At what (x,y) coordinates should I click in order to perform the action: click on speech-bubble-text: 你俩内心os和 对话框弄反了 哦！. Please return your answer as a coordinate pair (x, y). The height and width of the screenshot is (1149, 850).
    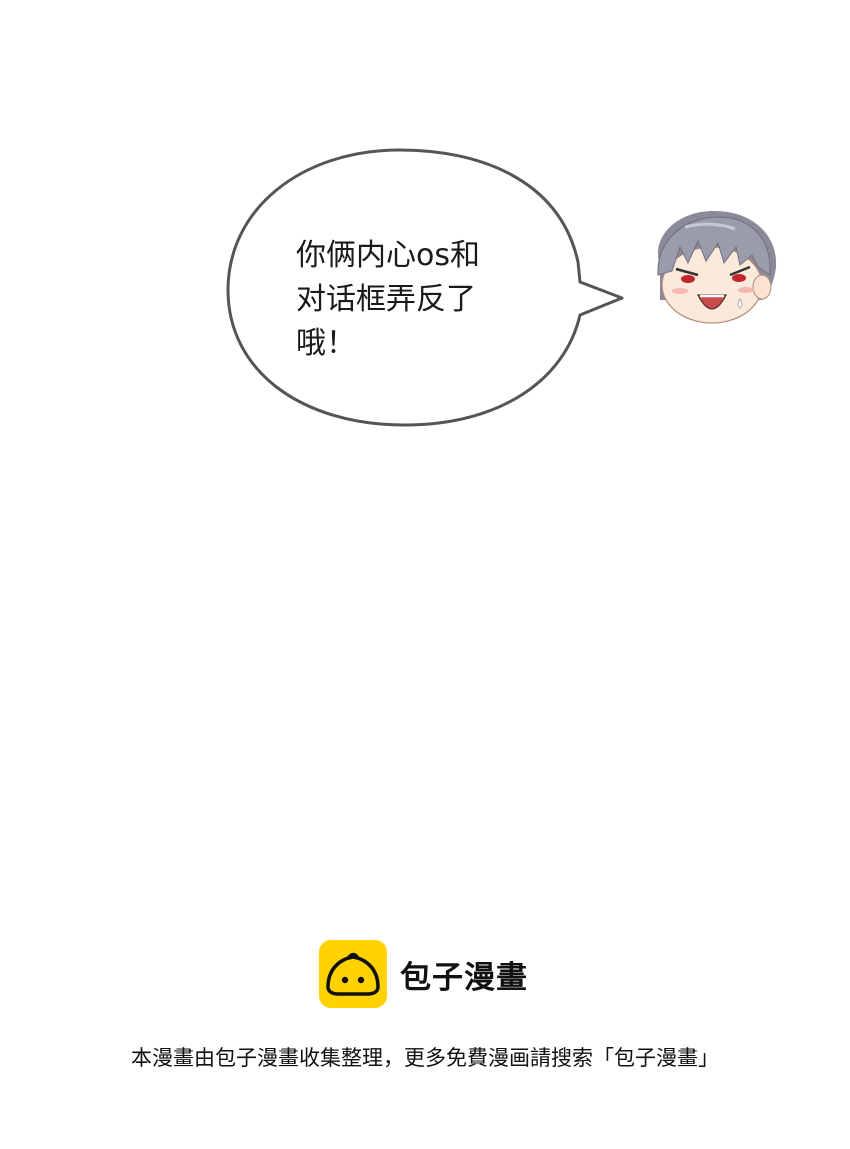
    Looking at the image, I should click on (421, 300).